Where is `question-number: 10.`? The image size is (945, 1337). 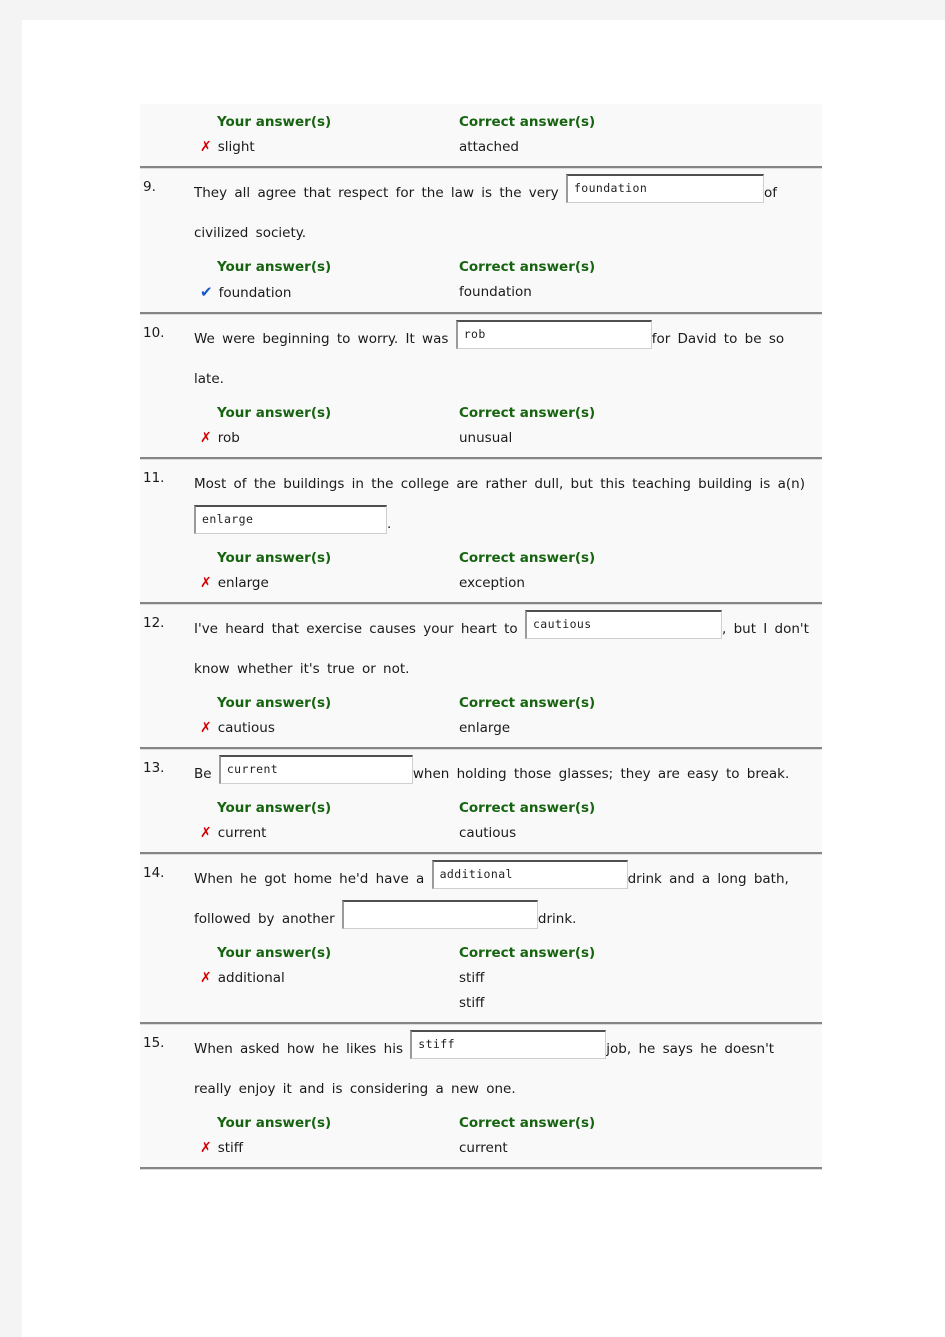 question-number: 10. is located at coordinates (154, 333).